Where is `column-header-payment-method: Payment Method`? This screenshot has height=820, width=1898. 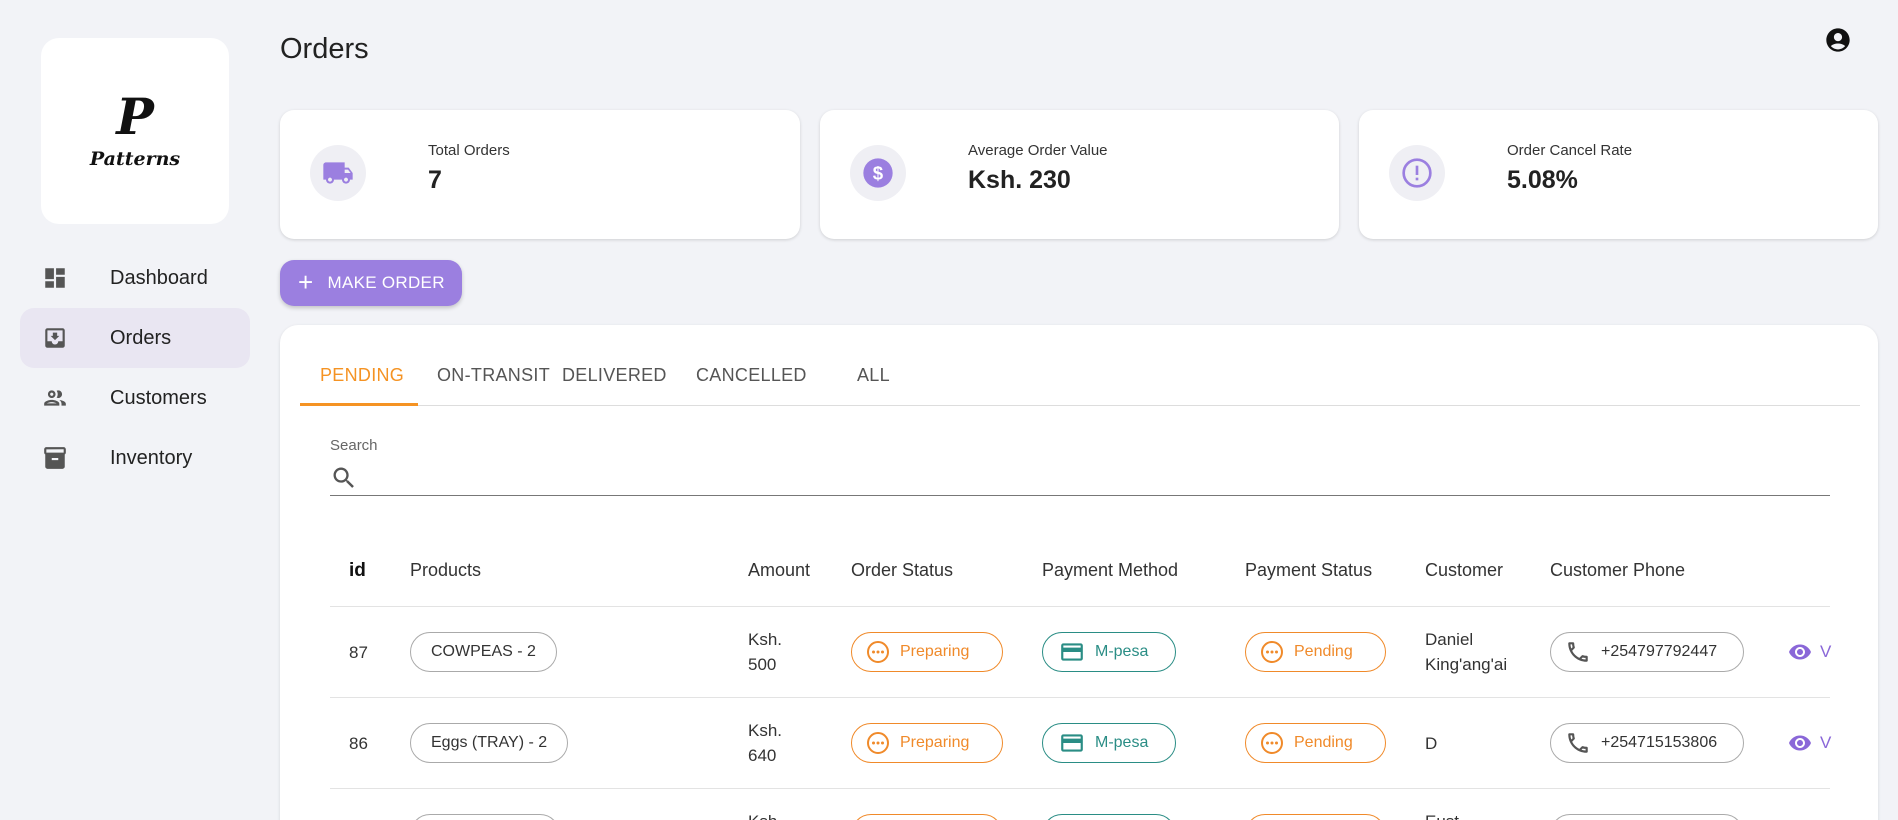
column-header-payment-method: Payment Method is located at coordinates (1110, 570).